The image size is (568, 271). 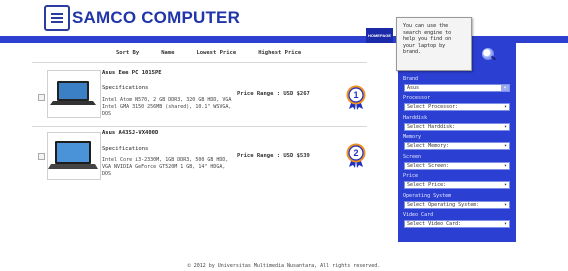 What do you see at coordinates (415, 118) in the screenshot?
I see `filter-label-harddisk: Harddisk` at bounding box center [415, 118].